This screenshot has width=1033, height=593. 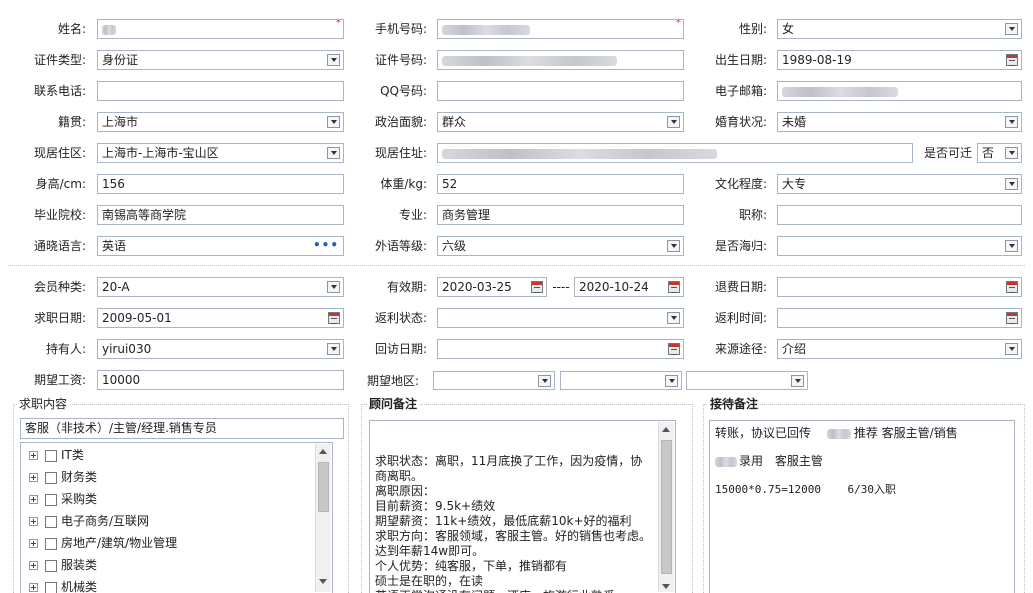 What do you see at coordinates (89, 521) in the screenshot?
I see `tree-item-ecommerce: 电子商务/互联网` at bounding box center [89, 521].